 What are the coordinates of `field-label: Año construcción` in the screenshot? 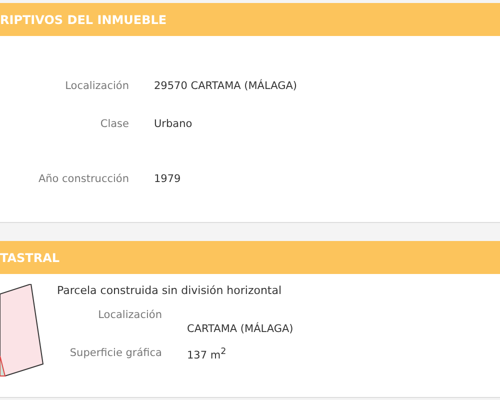 It's located at (83, 179).